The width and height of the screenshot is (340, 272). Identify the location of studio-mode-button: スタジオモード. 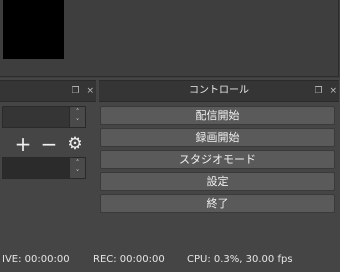
(217, 159).